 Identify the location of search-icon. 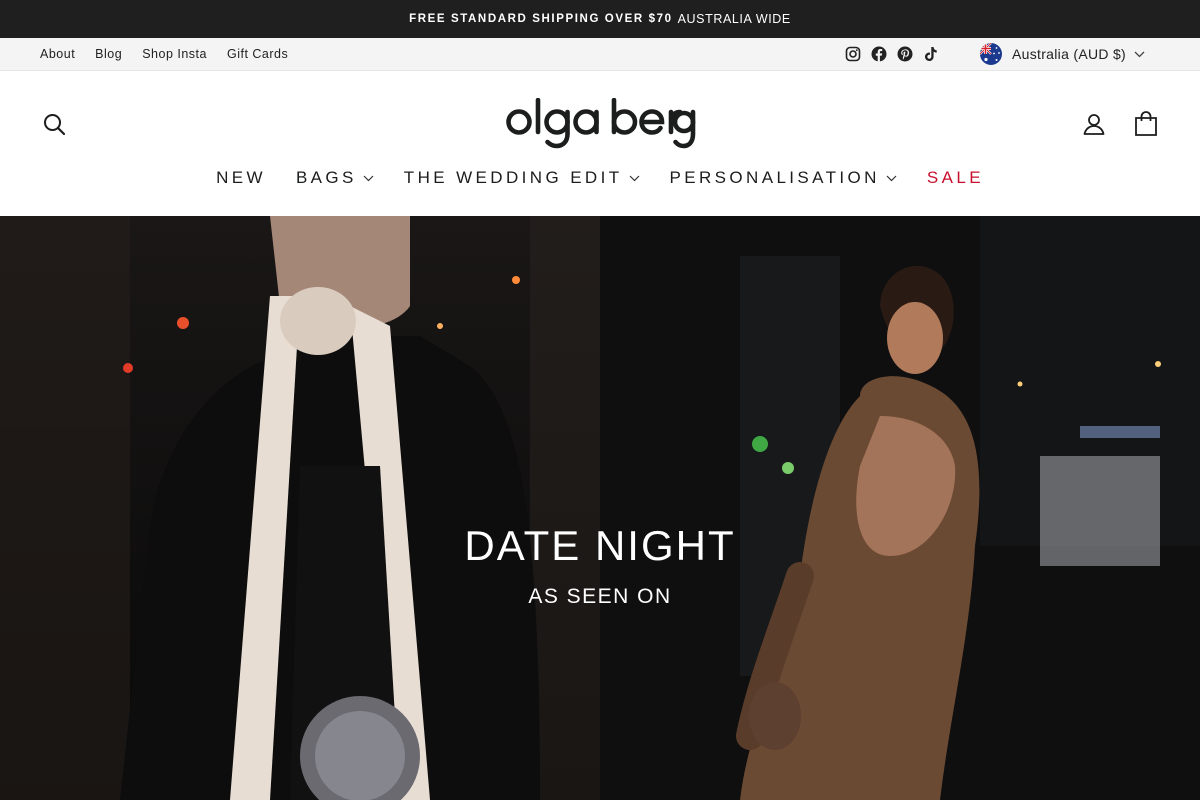
(54, 124).